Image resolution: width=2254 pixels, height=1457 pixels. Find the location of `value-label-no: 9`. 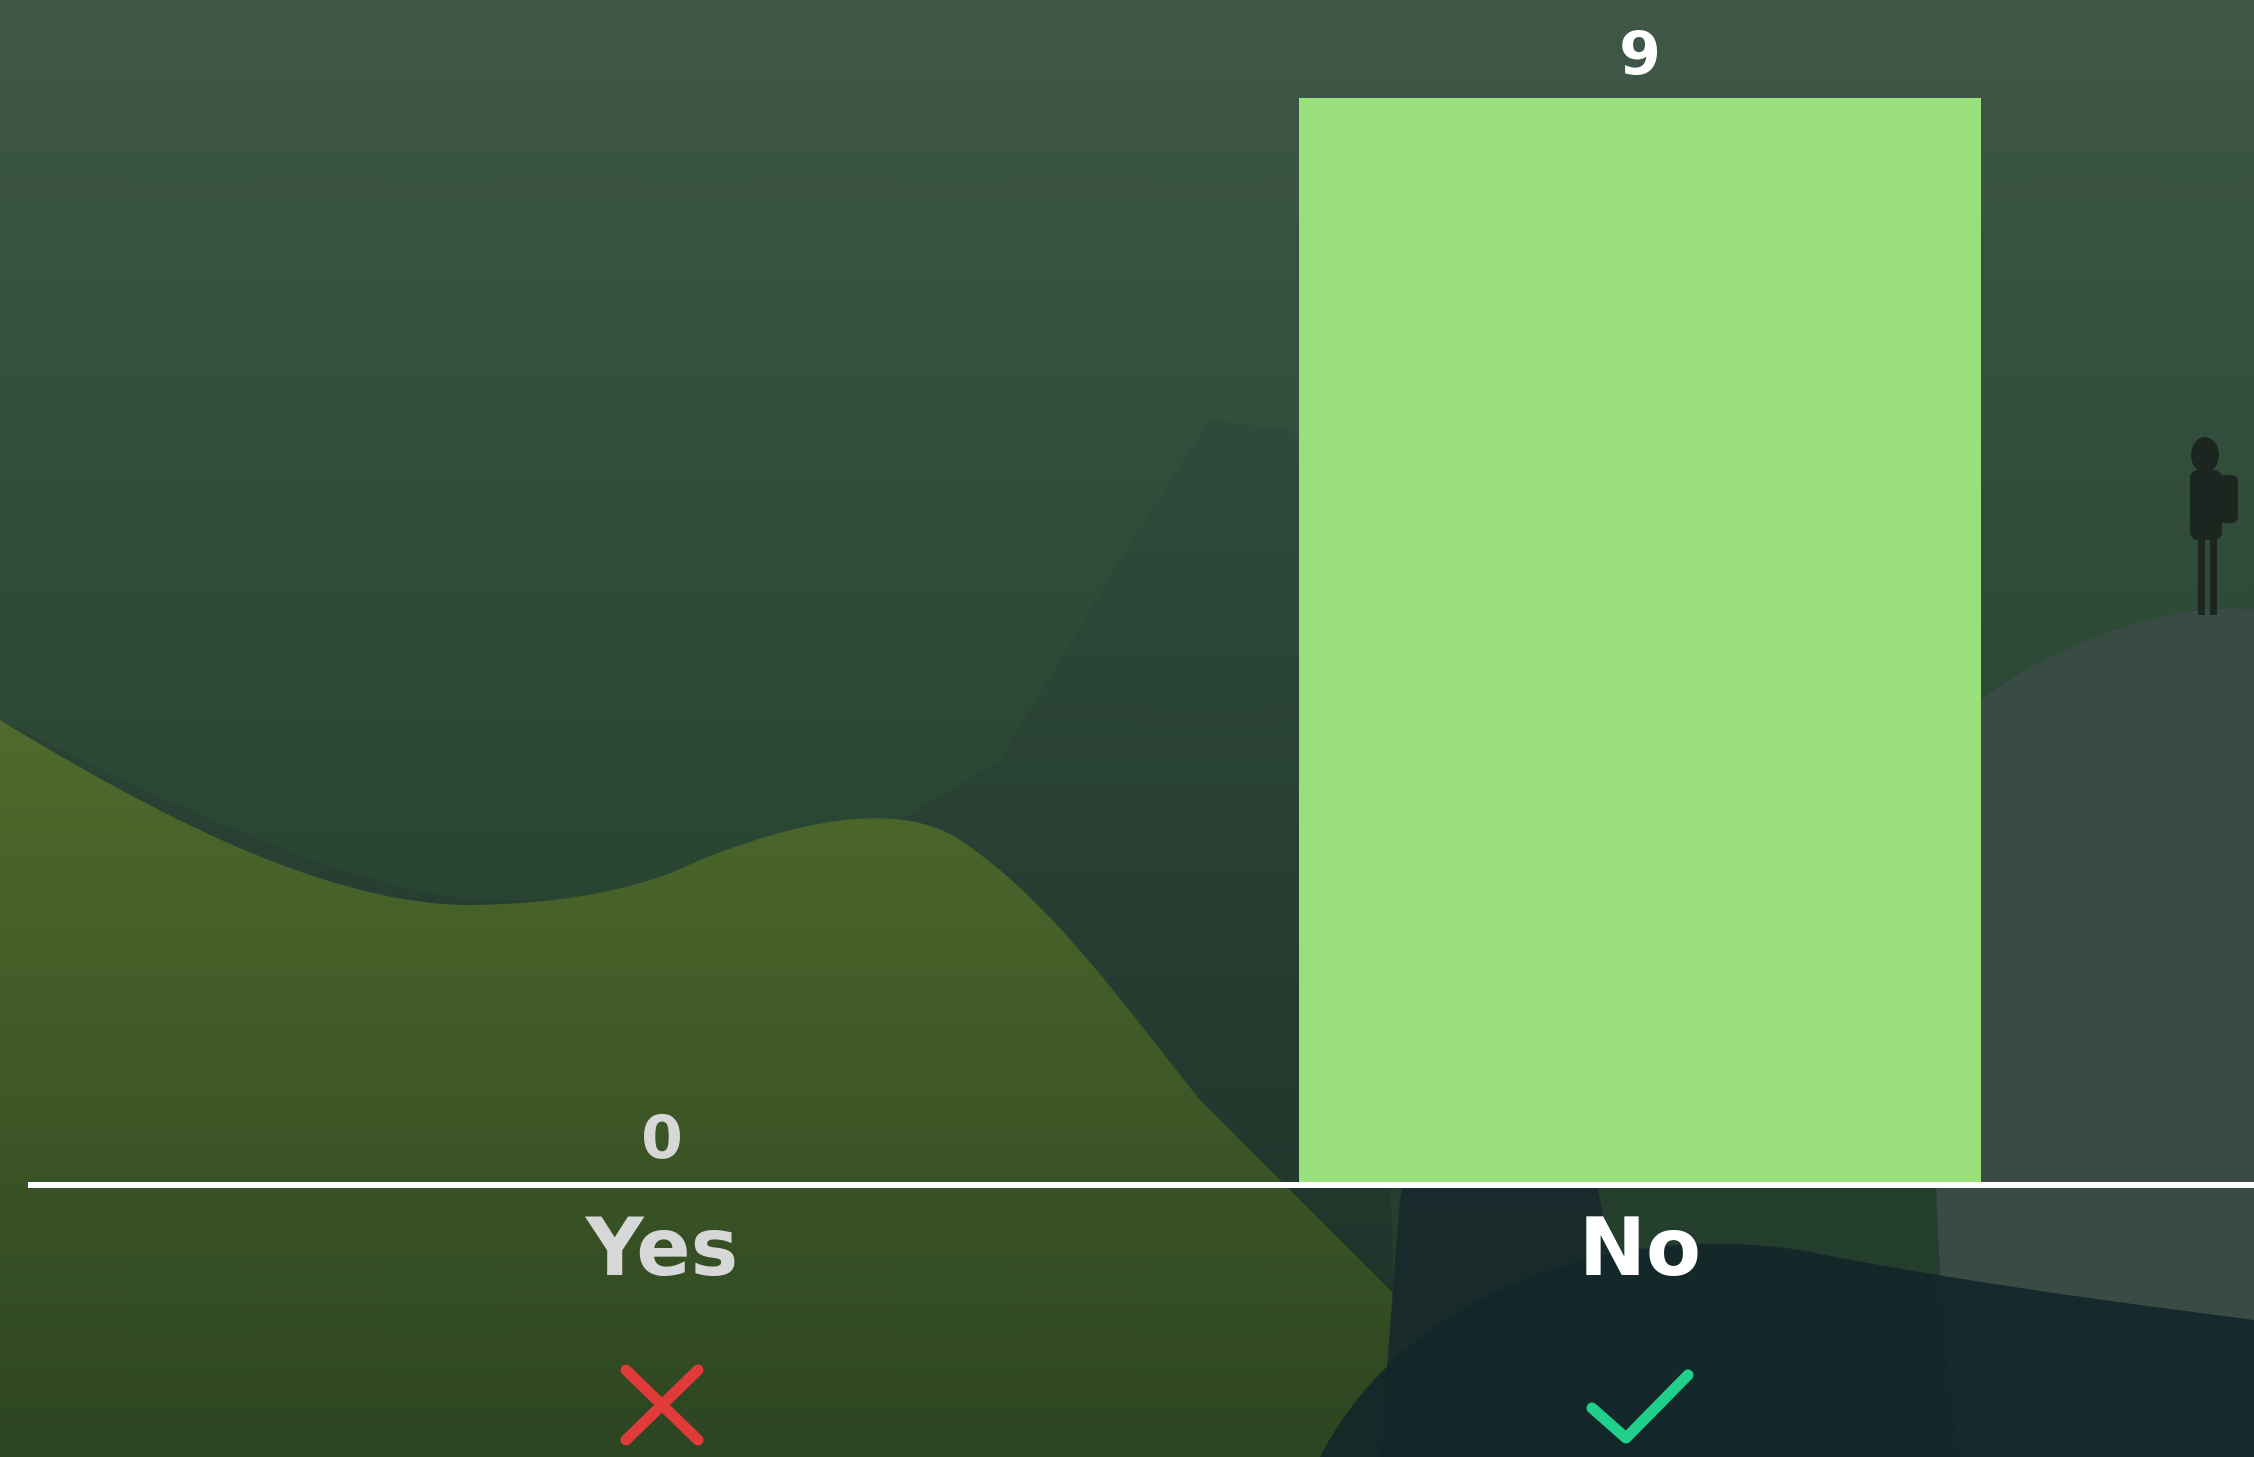

value-label-no: 9 is located at coordinates (1640, 54).